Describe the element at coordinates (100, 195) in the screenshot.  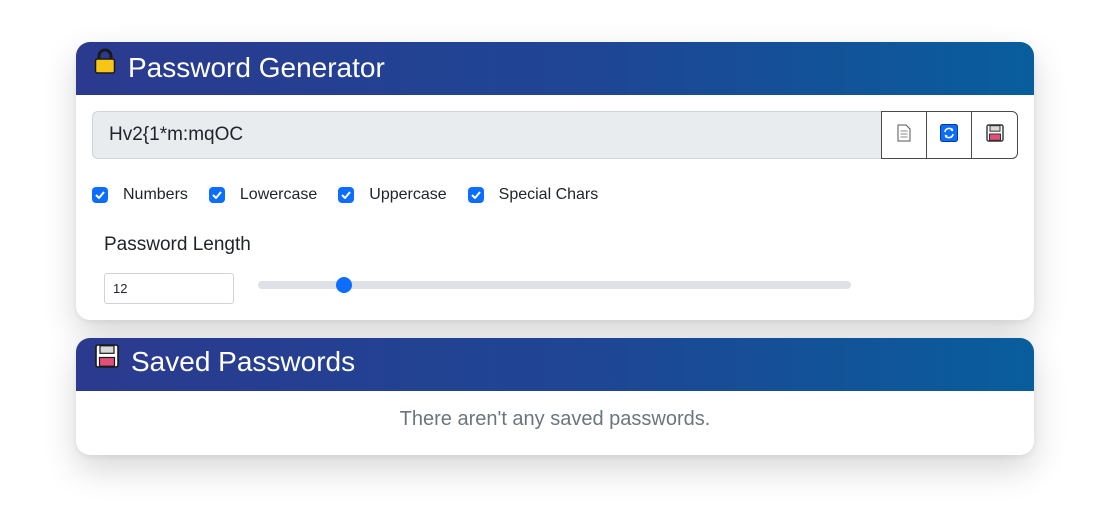
I see `numbers-checkbox` at that location.